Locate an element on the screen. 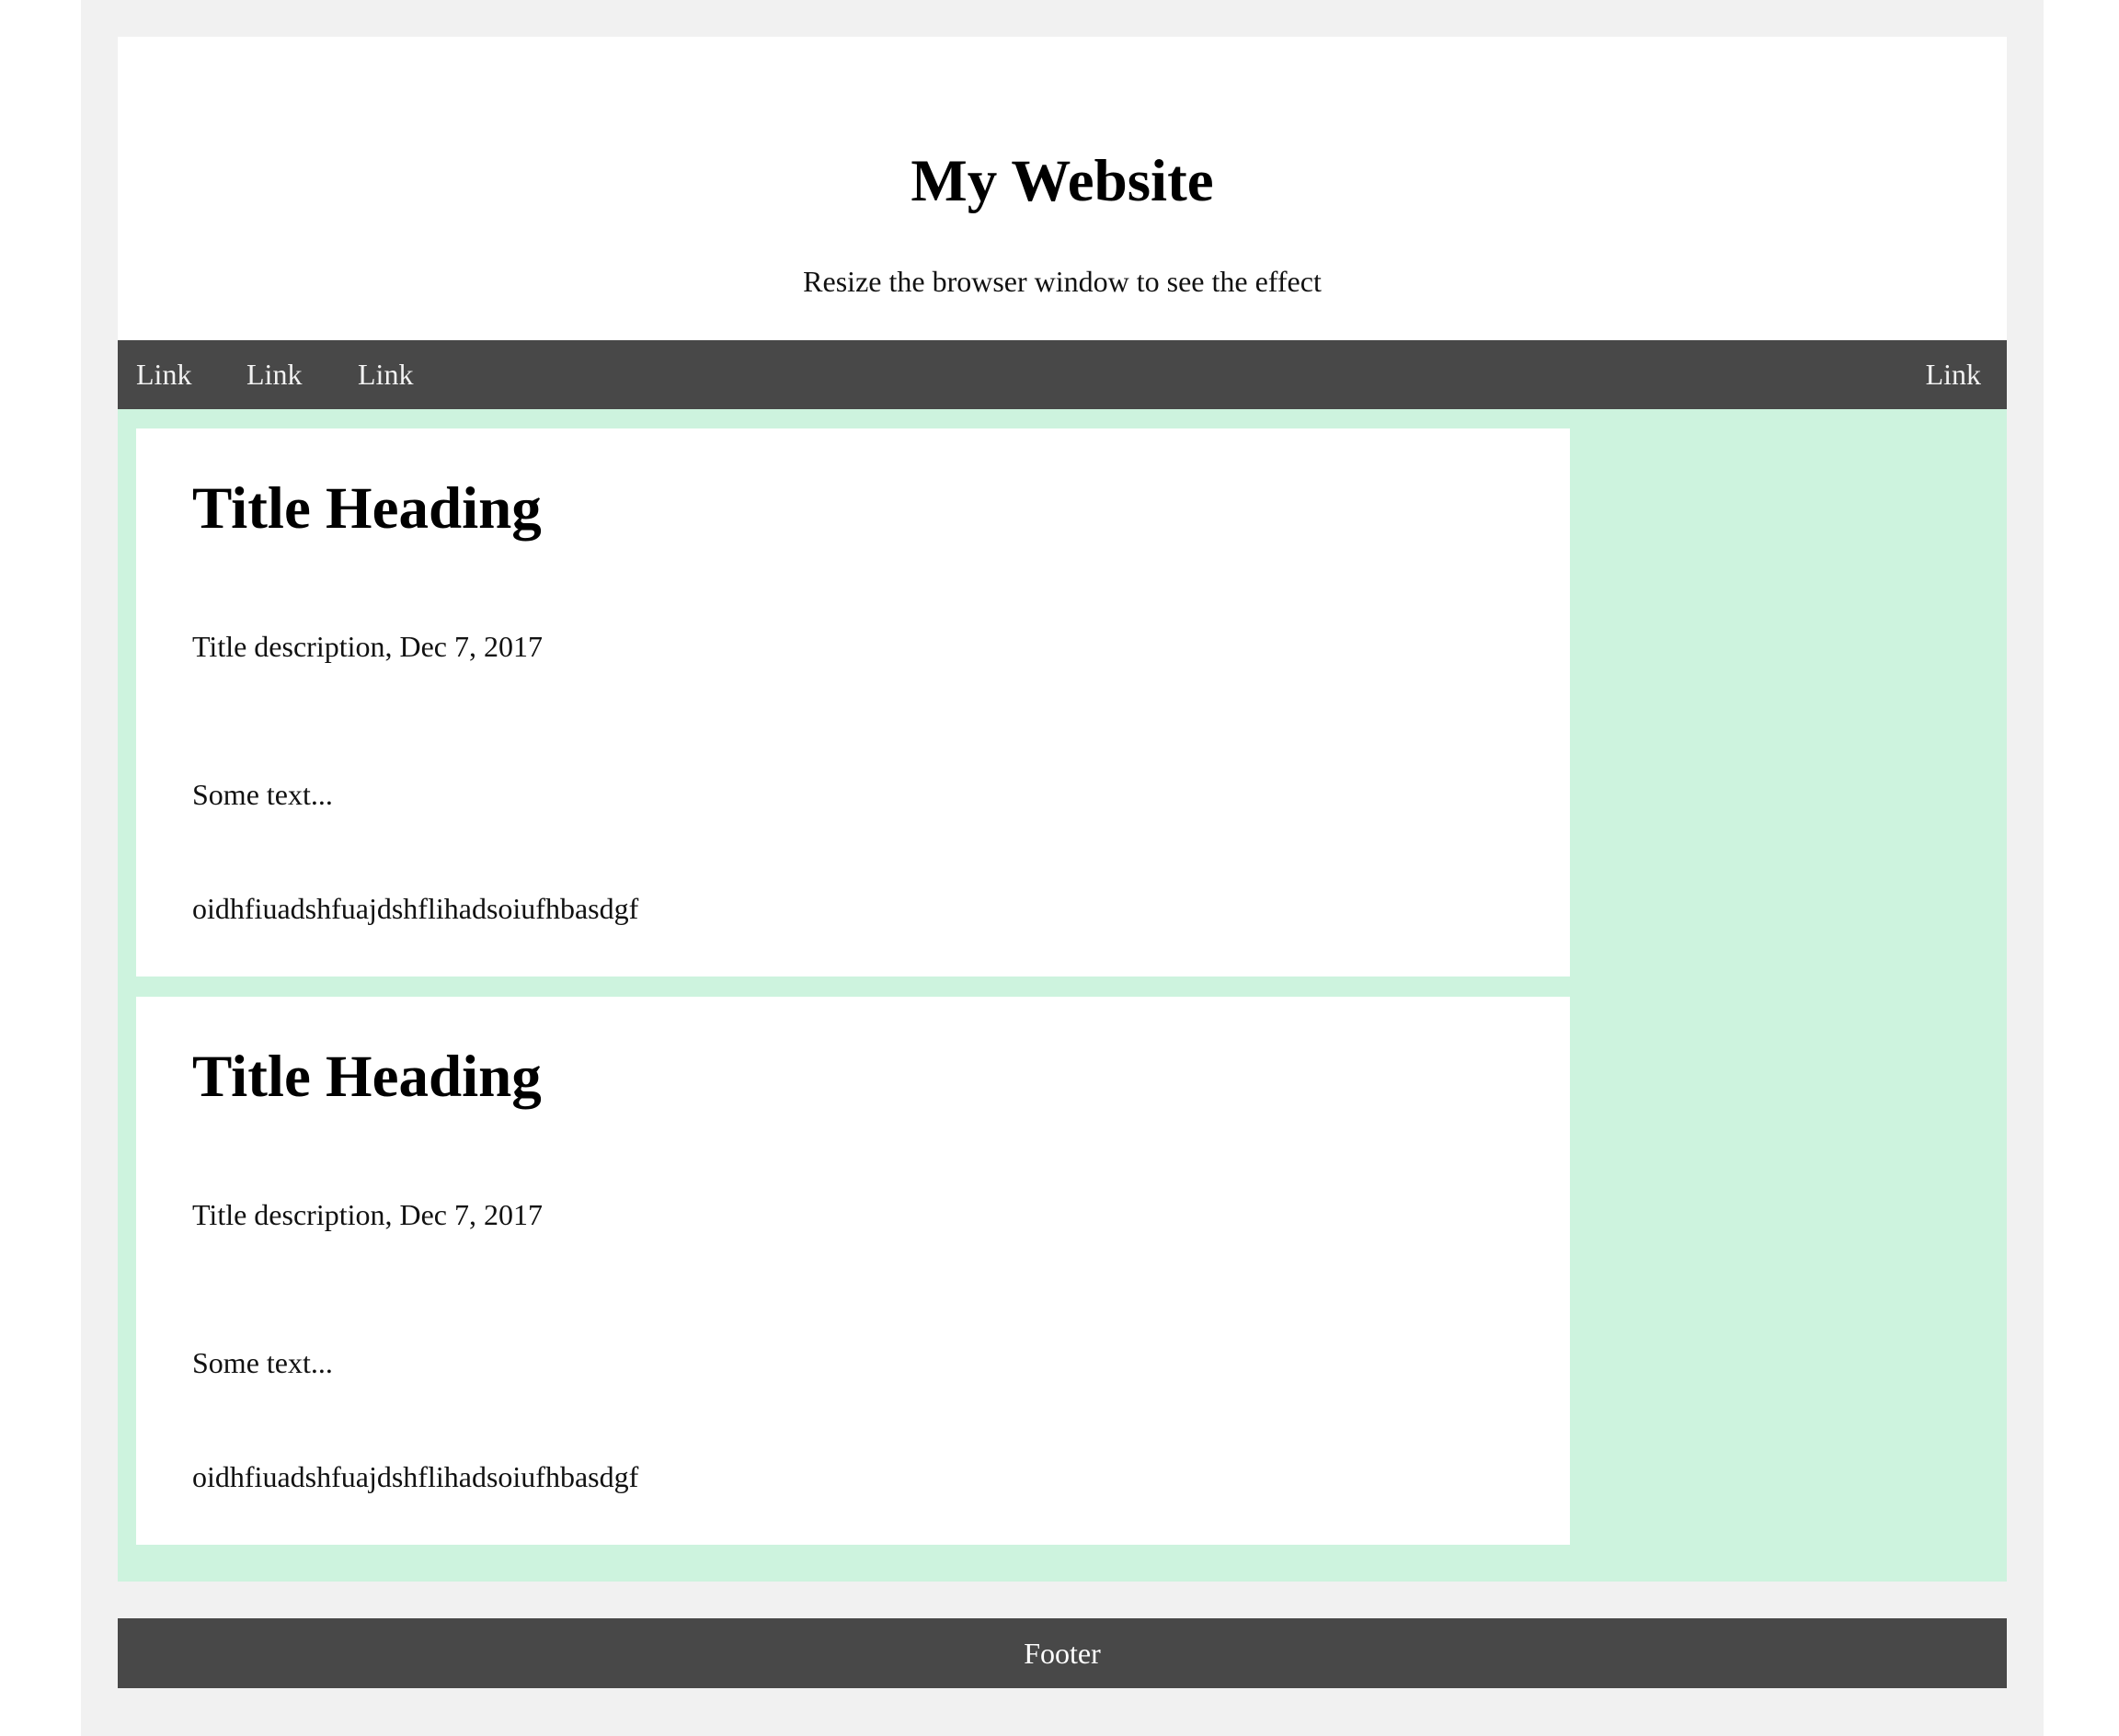 This screenshot has height=1736, width=2119. nav-link-2: Link is located at coordinates (274, 374).